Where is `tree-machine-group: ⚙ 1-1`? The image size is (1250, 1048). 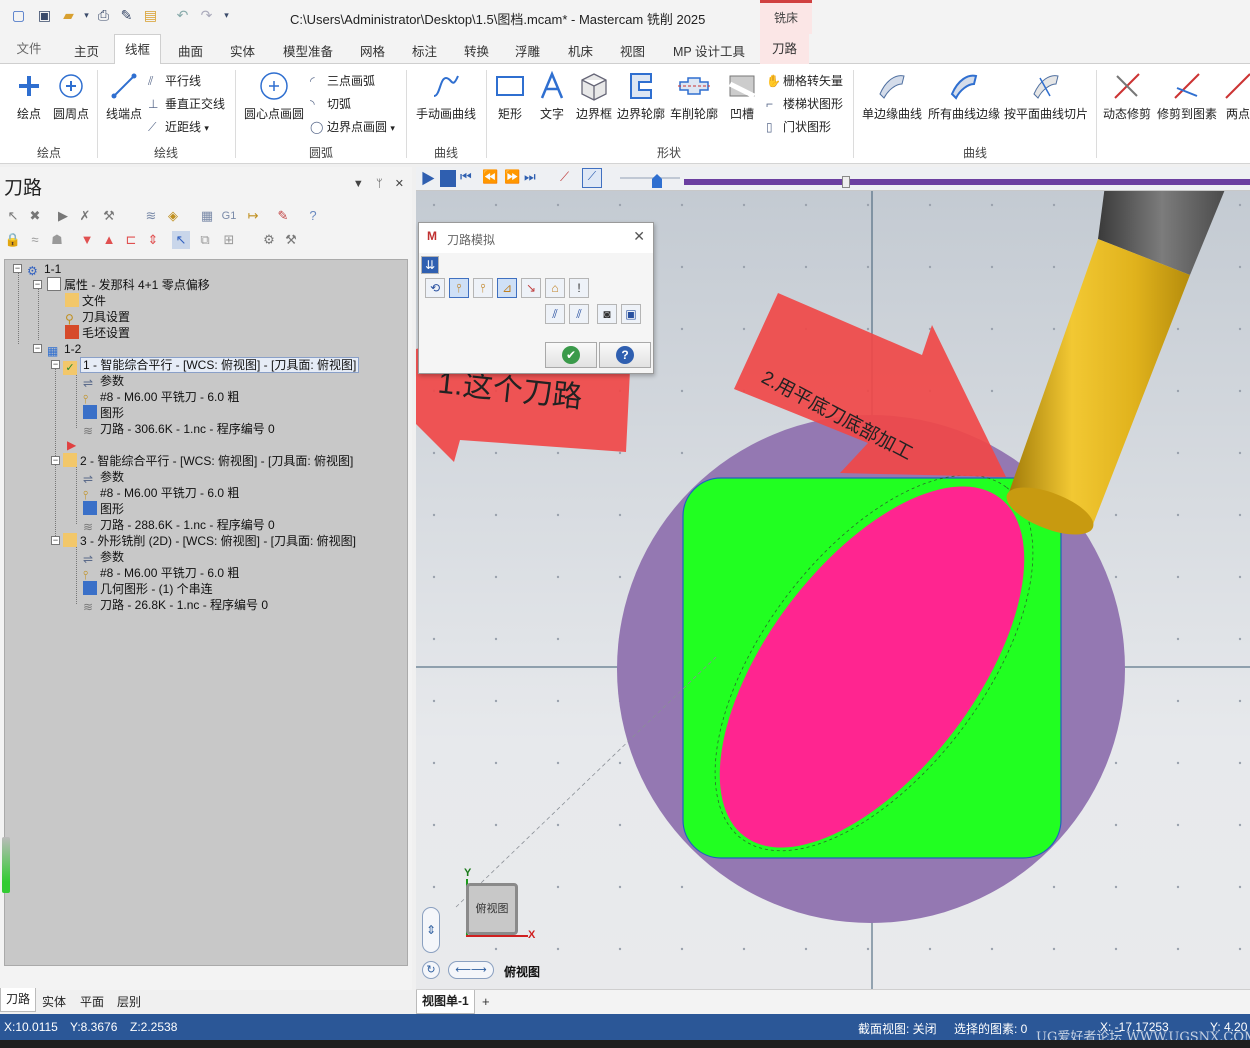 tree-machine-group: ⚙ 1-1 is located at coordinates (44, 269).